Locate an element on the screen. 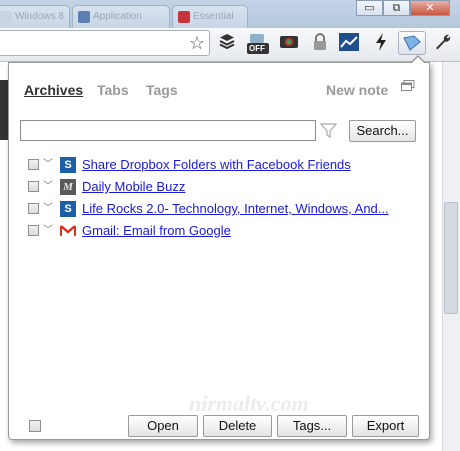 The width and height of the screenshot is (460, 451). off-badge: OFF is located at coordinates (257, 48).